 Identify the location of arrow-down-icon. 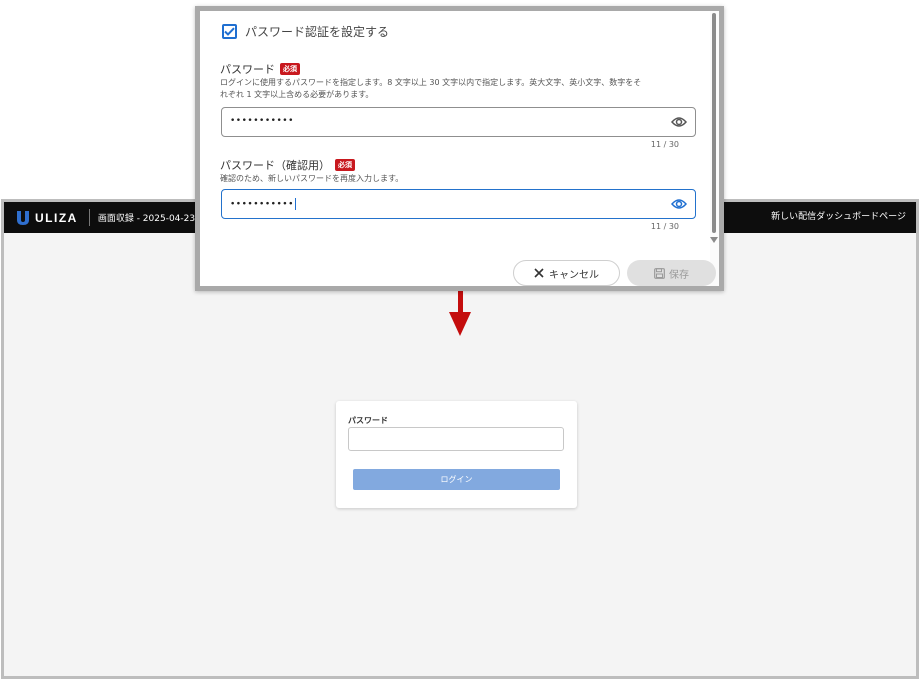
(460, 324).